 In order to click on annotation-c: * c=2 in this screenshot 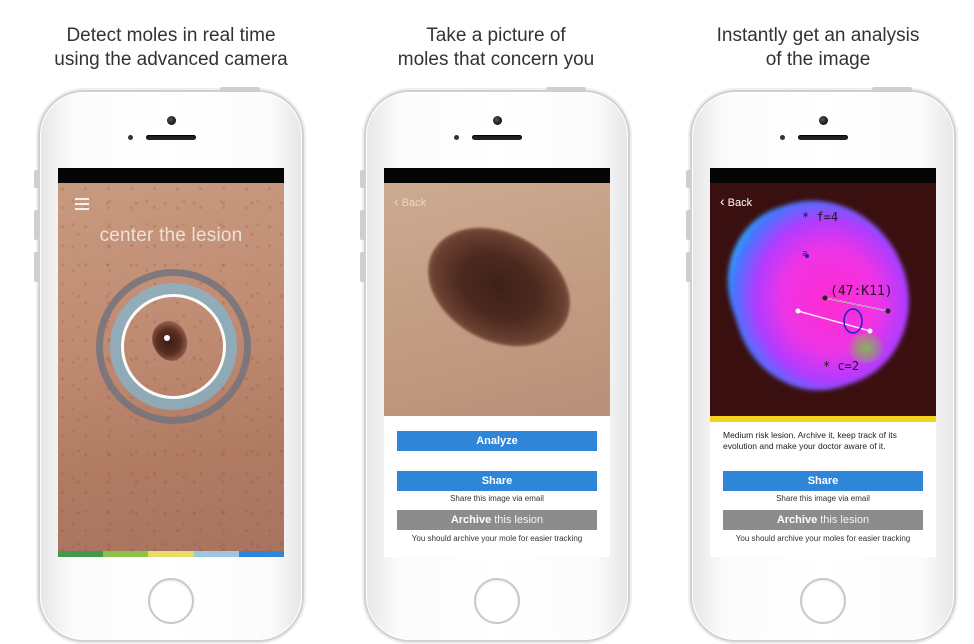, I will do `click(841, 366)`.